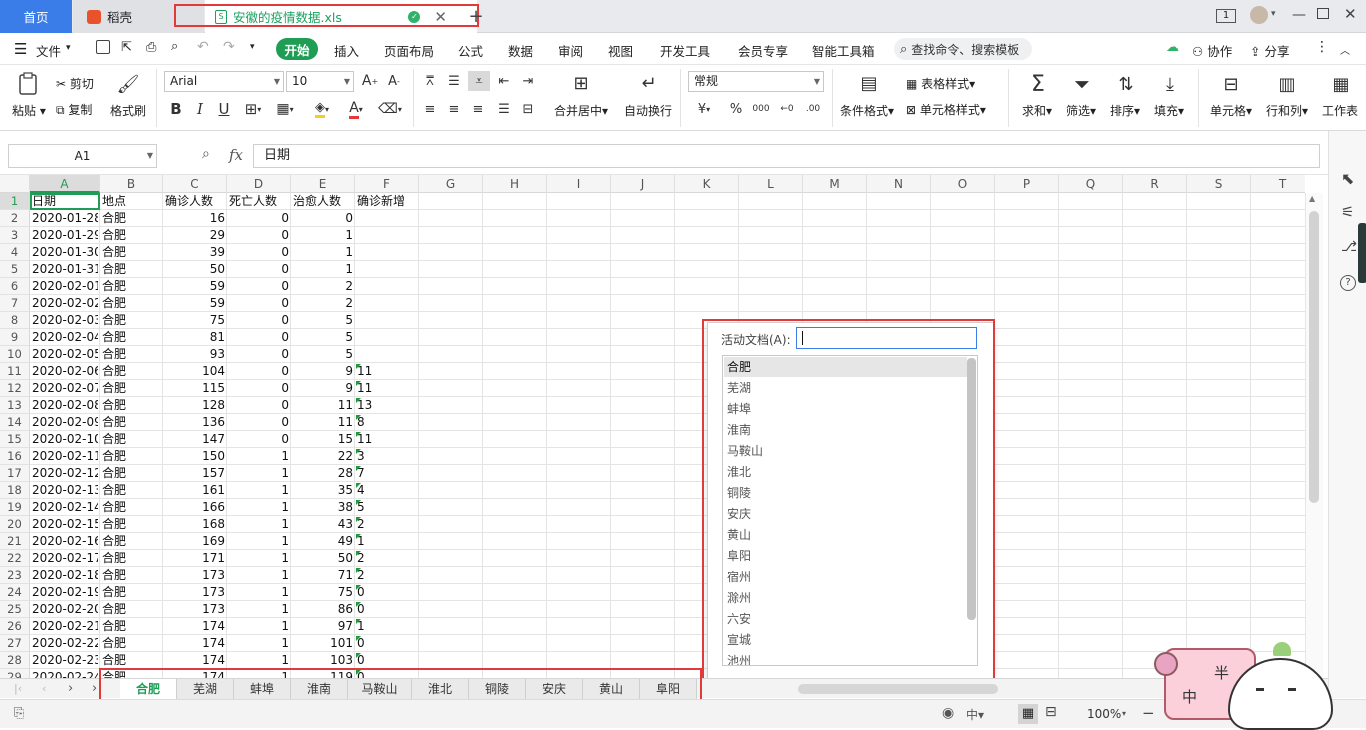 This screenshot has width=1366, height=730. What do you see at coordinates (15, 405) in the screenshot?
I see `row-header: 13` at bounding box center [15, 405].